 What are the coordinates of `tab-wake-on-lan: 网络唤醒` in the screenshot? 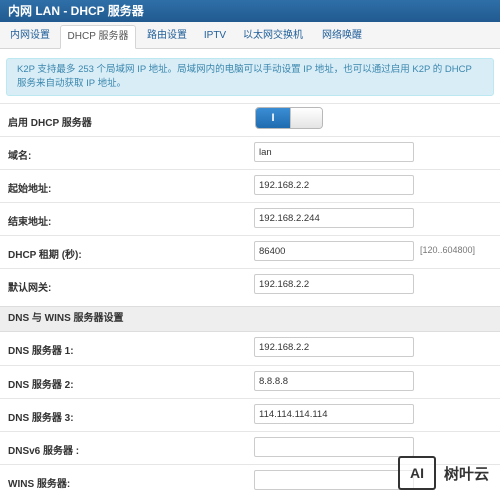 It's located at (342, 37).